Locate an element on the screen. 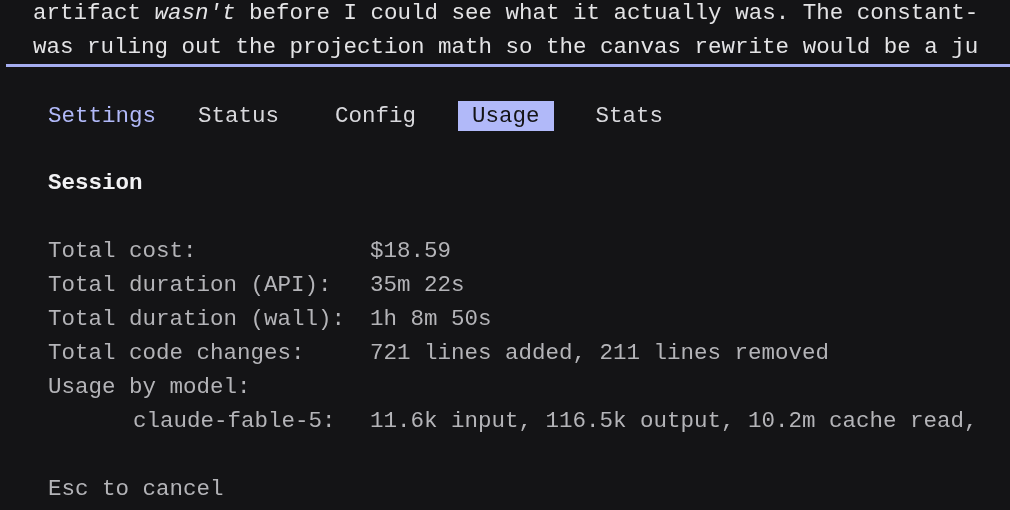 The height and width of the screenshot is (510, 1010). tab: Status is located at coordinates (239, 116).